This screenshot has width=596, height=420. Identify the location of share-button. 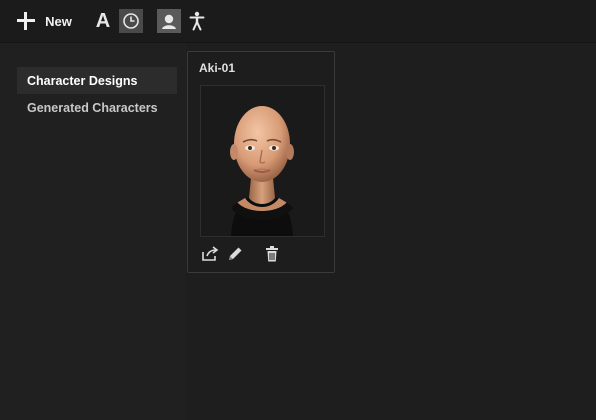
(210, 254).